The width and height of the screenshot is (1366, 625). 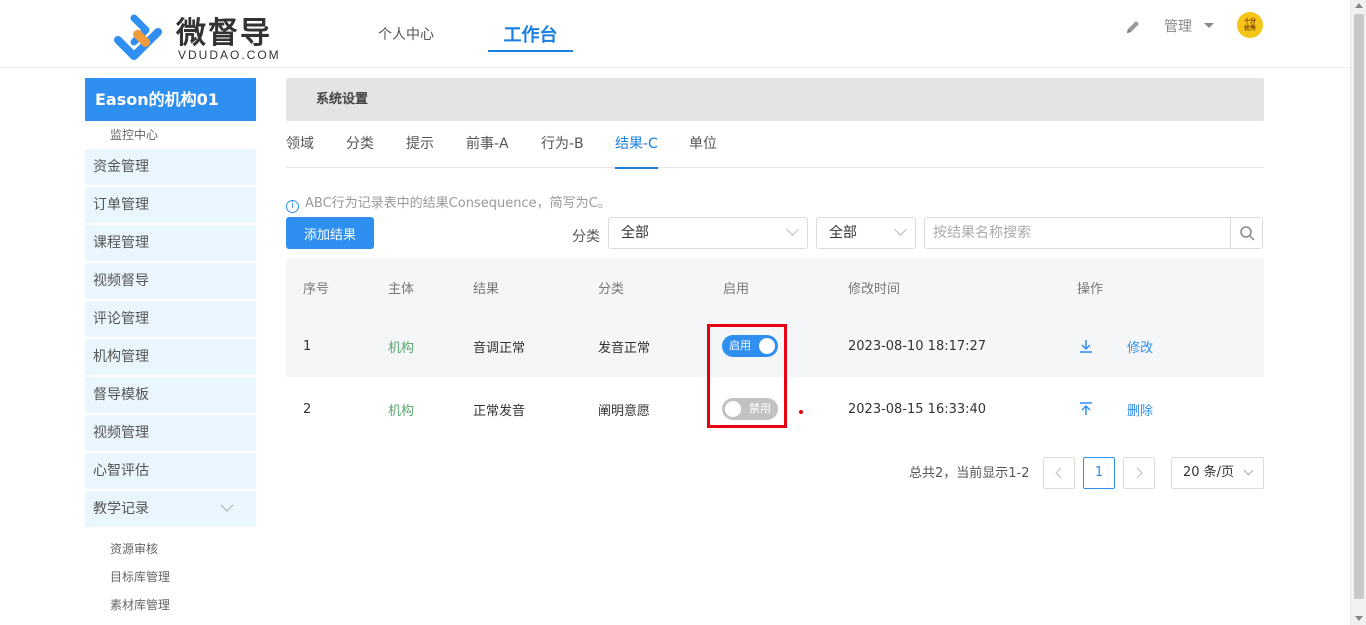 What do you see at coordinates (229, 55) in the screenshot?
I see `logo-subtitle: VDUDAO.COM` at bounding box center [229, 55].